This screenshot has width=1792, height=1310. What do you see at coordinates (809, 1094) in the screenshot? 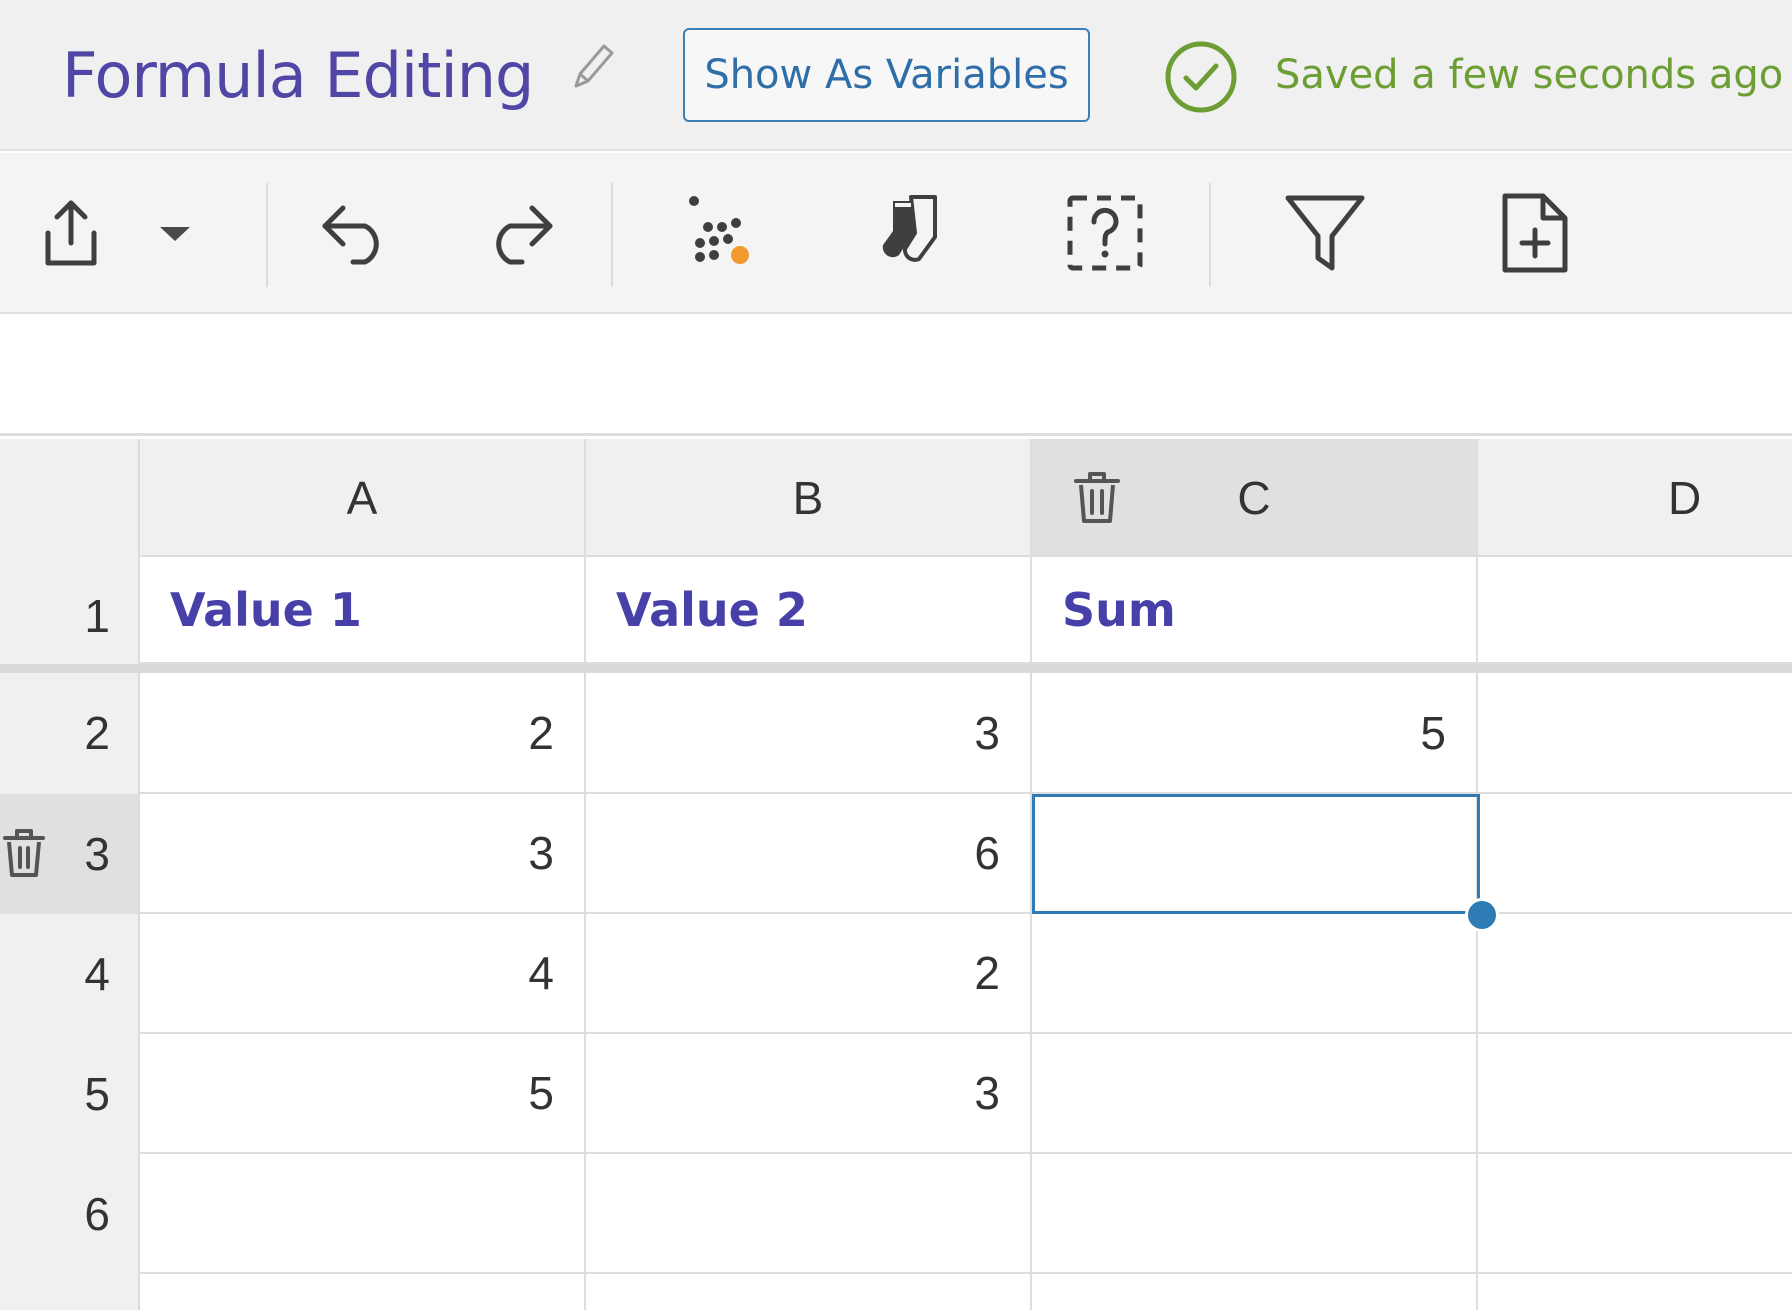
I see `cell-b5: 3` at bounding box center [809, 1094].